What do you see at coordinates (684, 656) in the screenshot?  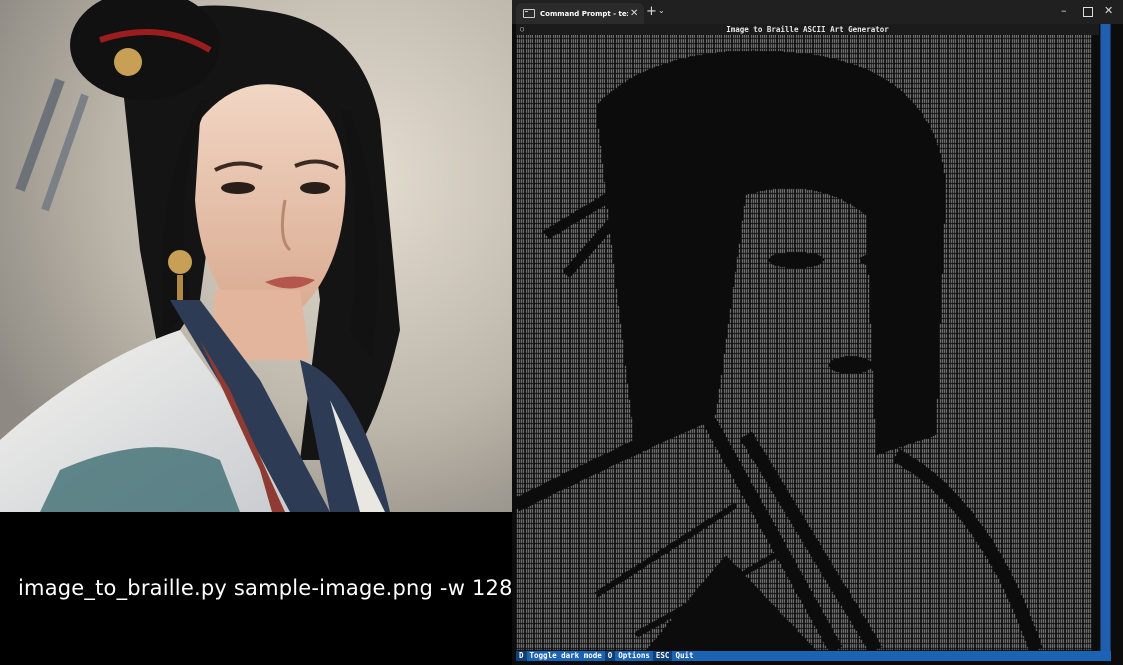 I see `footer-label-esc: Quit` at bounding box center [684, 656].